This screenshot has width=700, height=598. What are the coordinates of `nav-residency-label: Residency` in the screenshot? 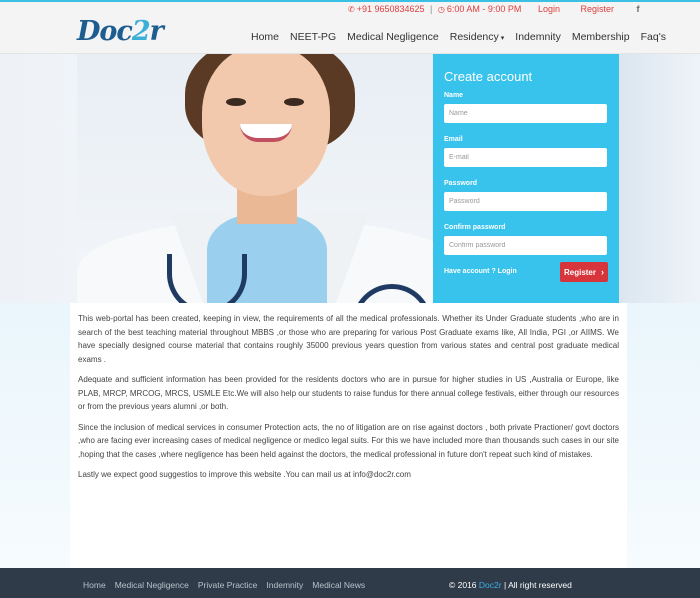 It's located at (474, 37).